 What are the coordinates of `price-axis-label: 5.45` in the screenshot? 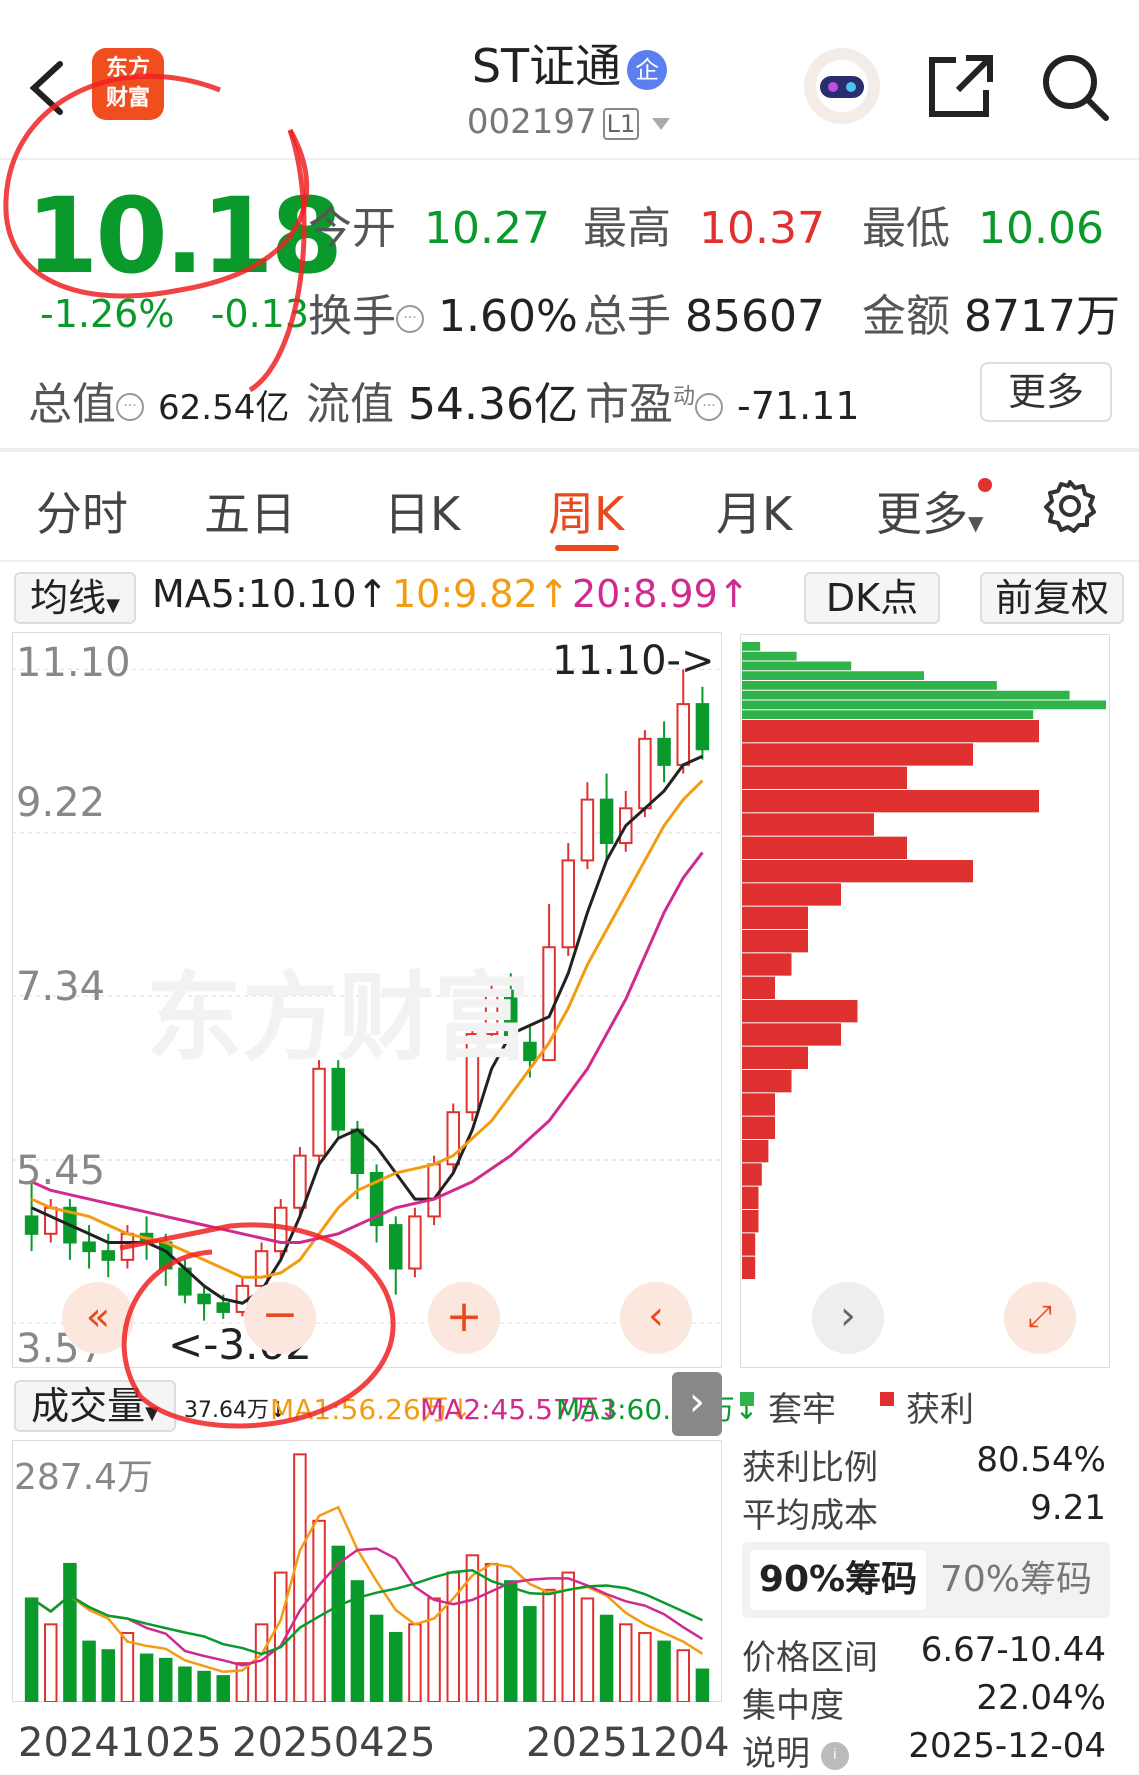 It's located at (61, 1171).